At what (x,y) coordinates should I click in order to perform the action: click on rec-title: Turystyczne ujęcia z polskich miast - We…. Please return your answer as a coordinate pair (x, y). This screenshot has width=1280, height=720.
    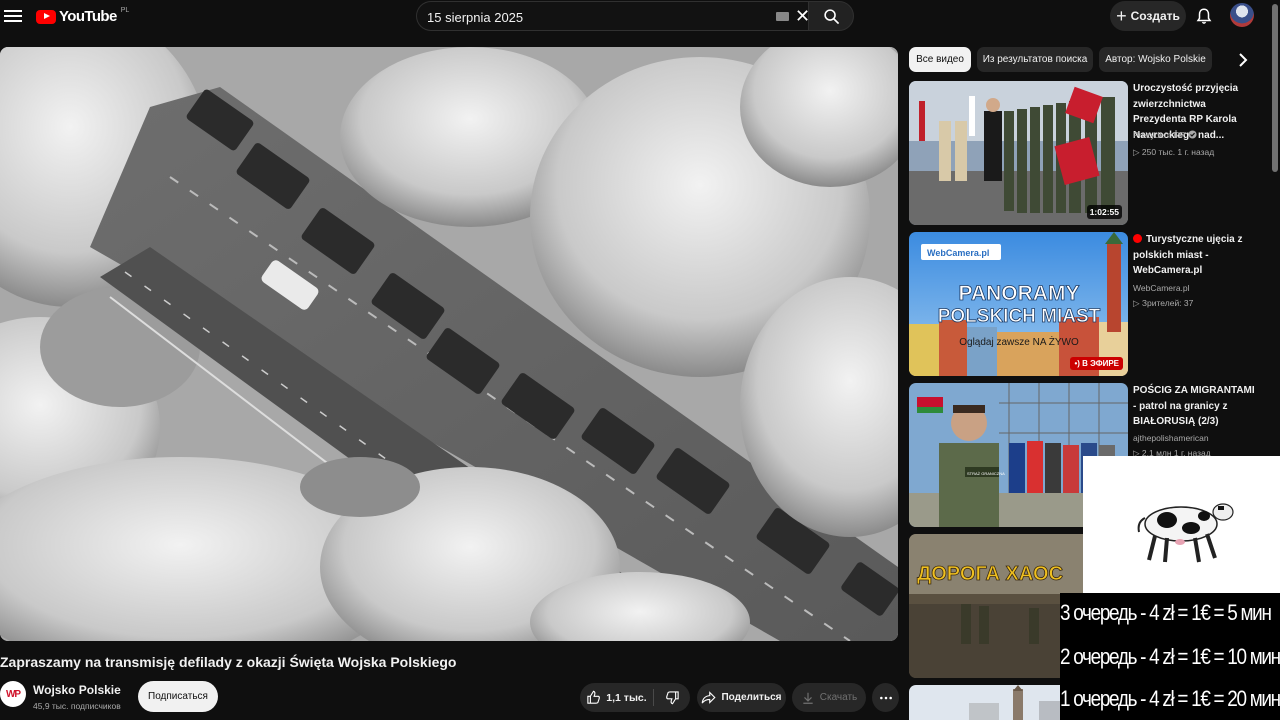
    Looking at the image, I should click on (1195, 255).